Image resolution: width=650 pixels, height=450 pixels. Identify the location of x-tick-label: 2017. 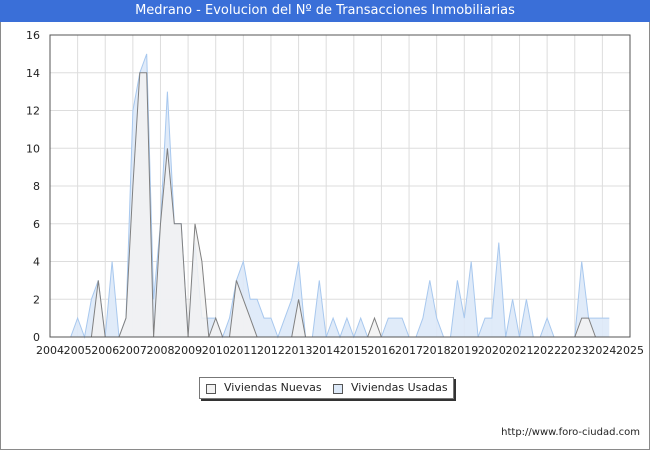
(409, 350).